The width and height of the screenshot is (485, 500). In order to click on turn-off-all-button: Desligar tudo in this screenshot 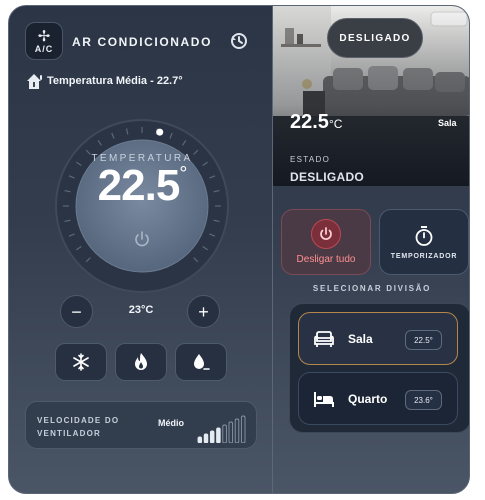, I will do `click(326, 242)`.